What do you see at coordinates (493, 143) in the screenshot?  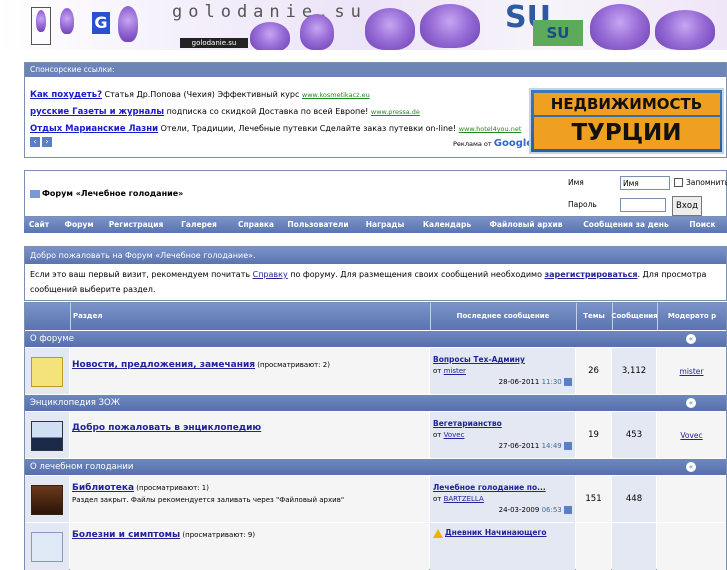 I see `ads-by-google: Реклама от Google` at bounding box center [493, 143].